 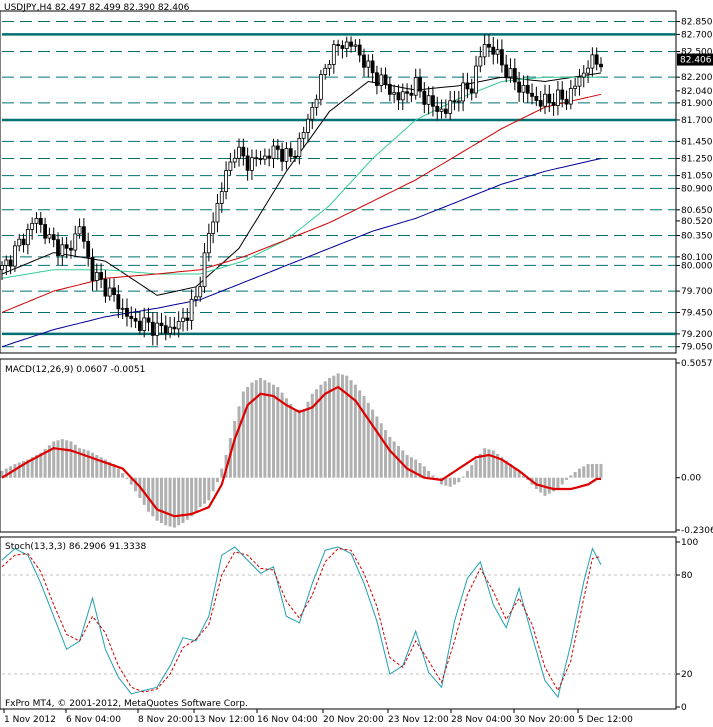 What do you see at coordinates (697, 335) in the screenshot?
I see `price-tick-label: 79.200` at bounding box center [697, 335].